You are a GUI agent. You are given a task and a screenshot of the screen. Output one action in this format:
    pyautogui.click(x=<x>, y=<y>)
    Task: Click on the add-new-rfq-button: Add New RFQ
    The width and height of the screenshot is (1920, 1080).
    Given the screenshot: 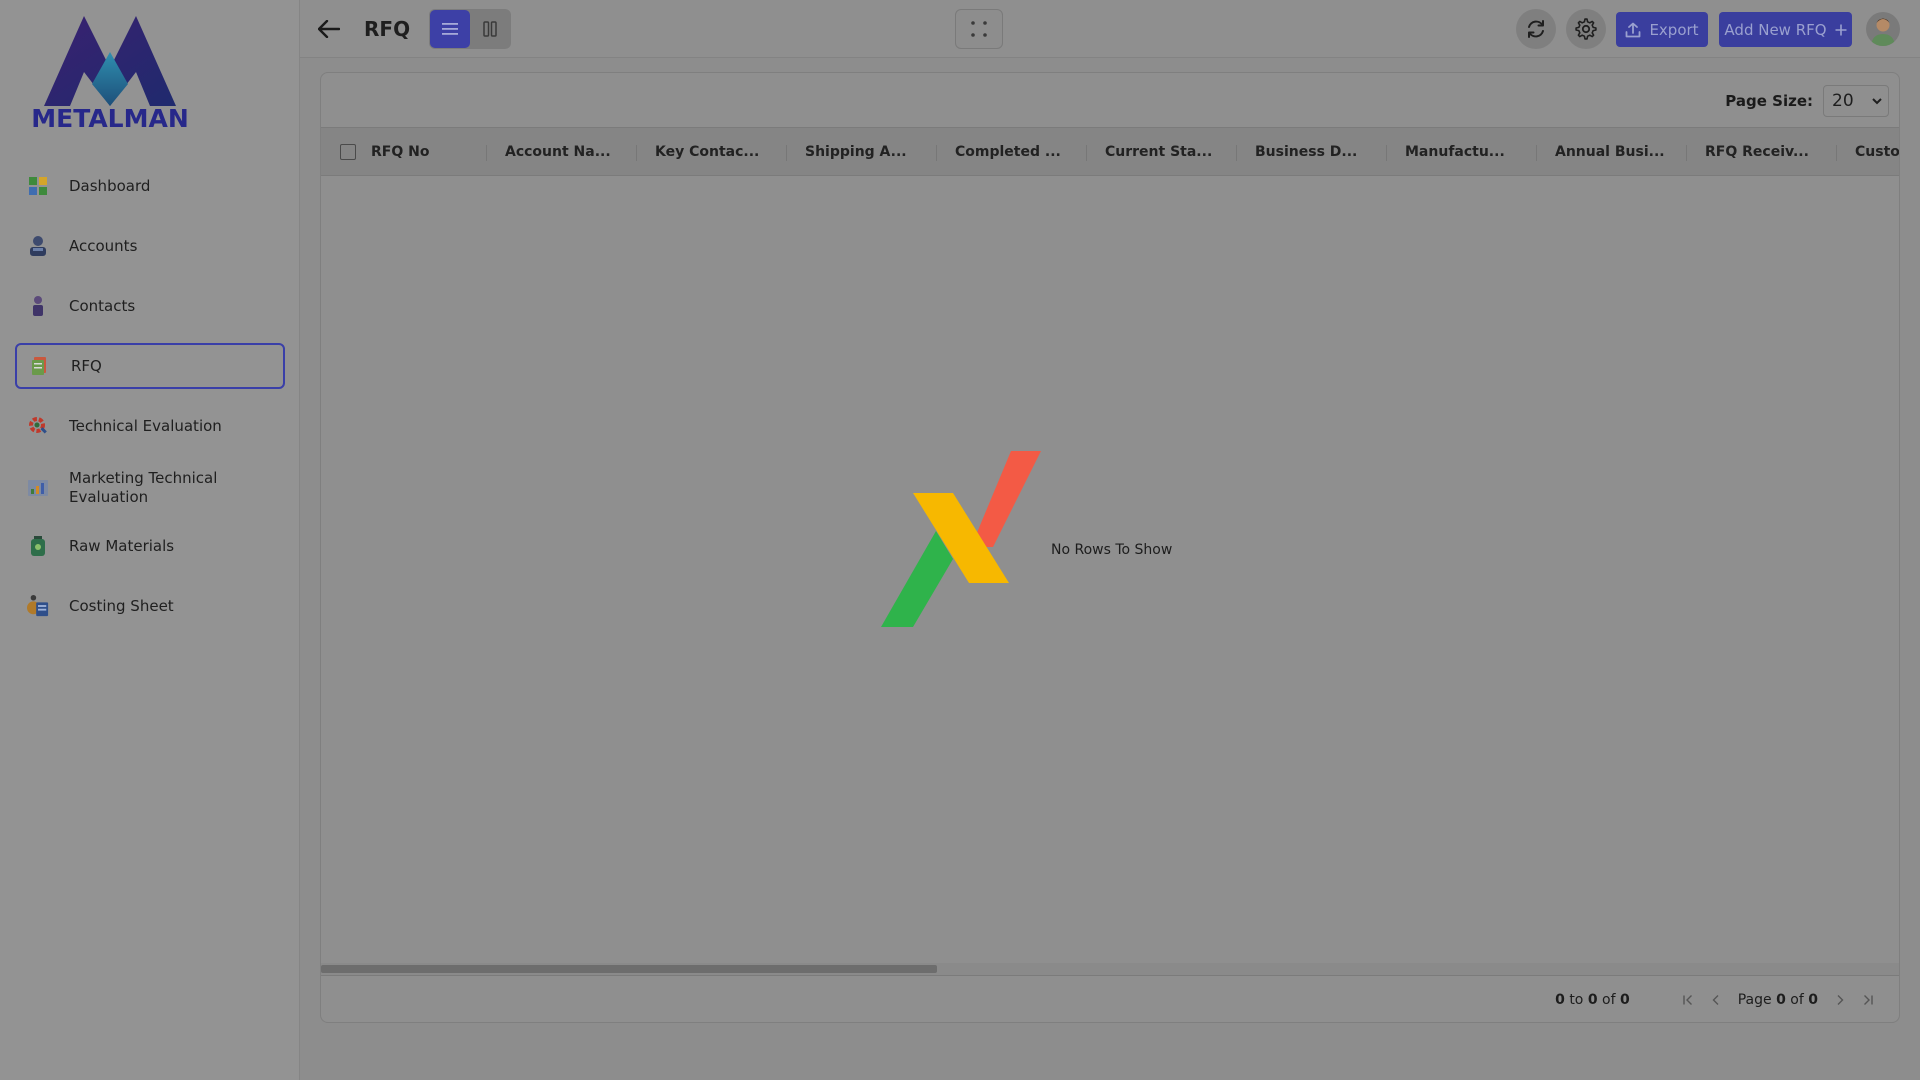 What is the action you would take?
    pyautogui.click(x=1785, y=29)
    